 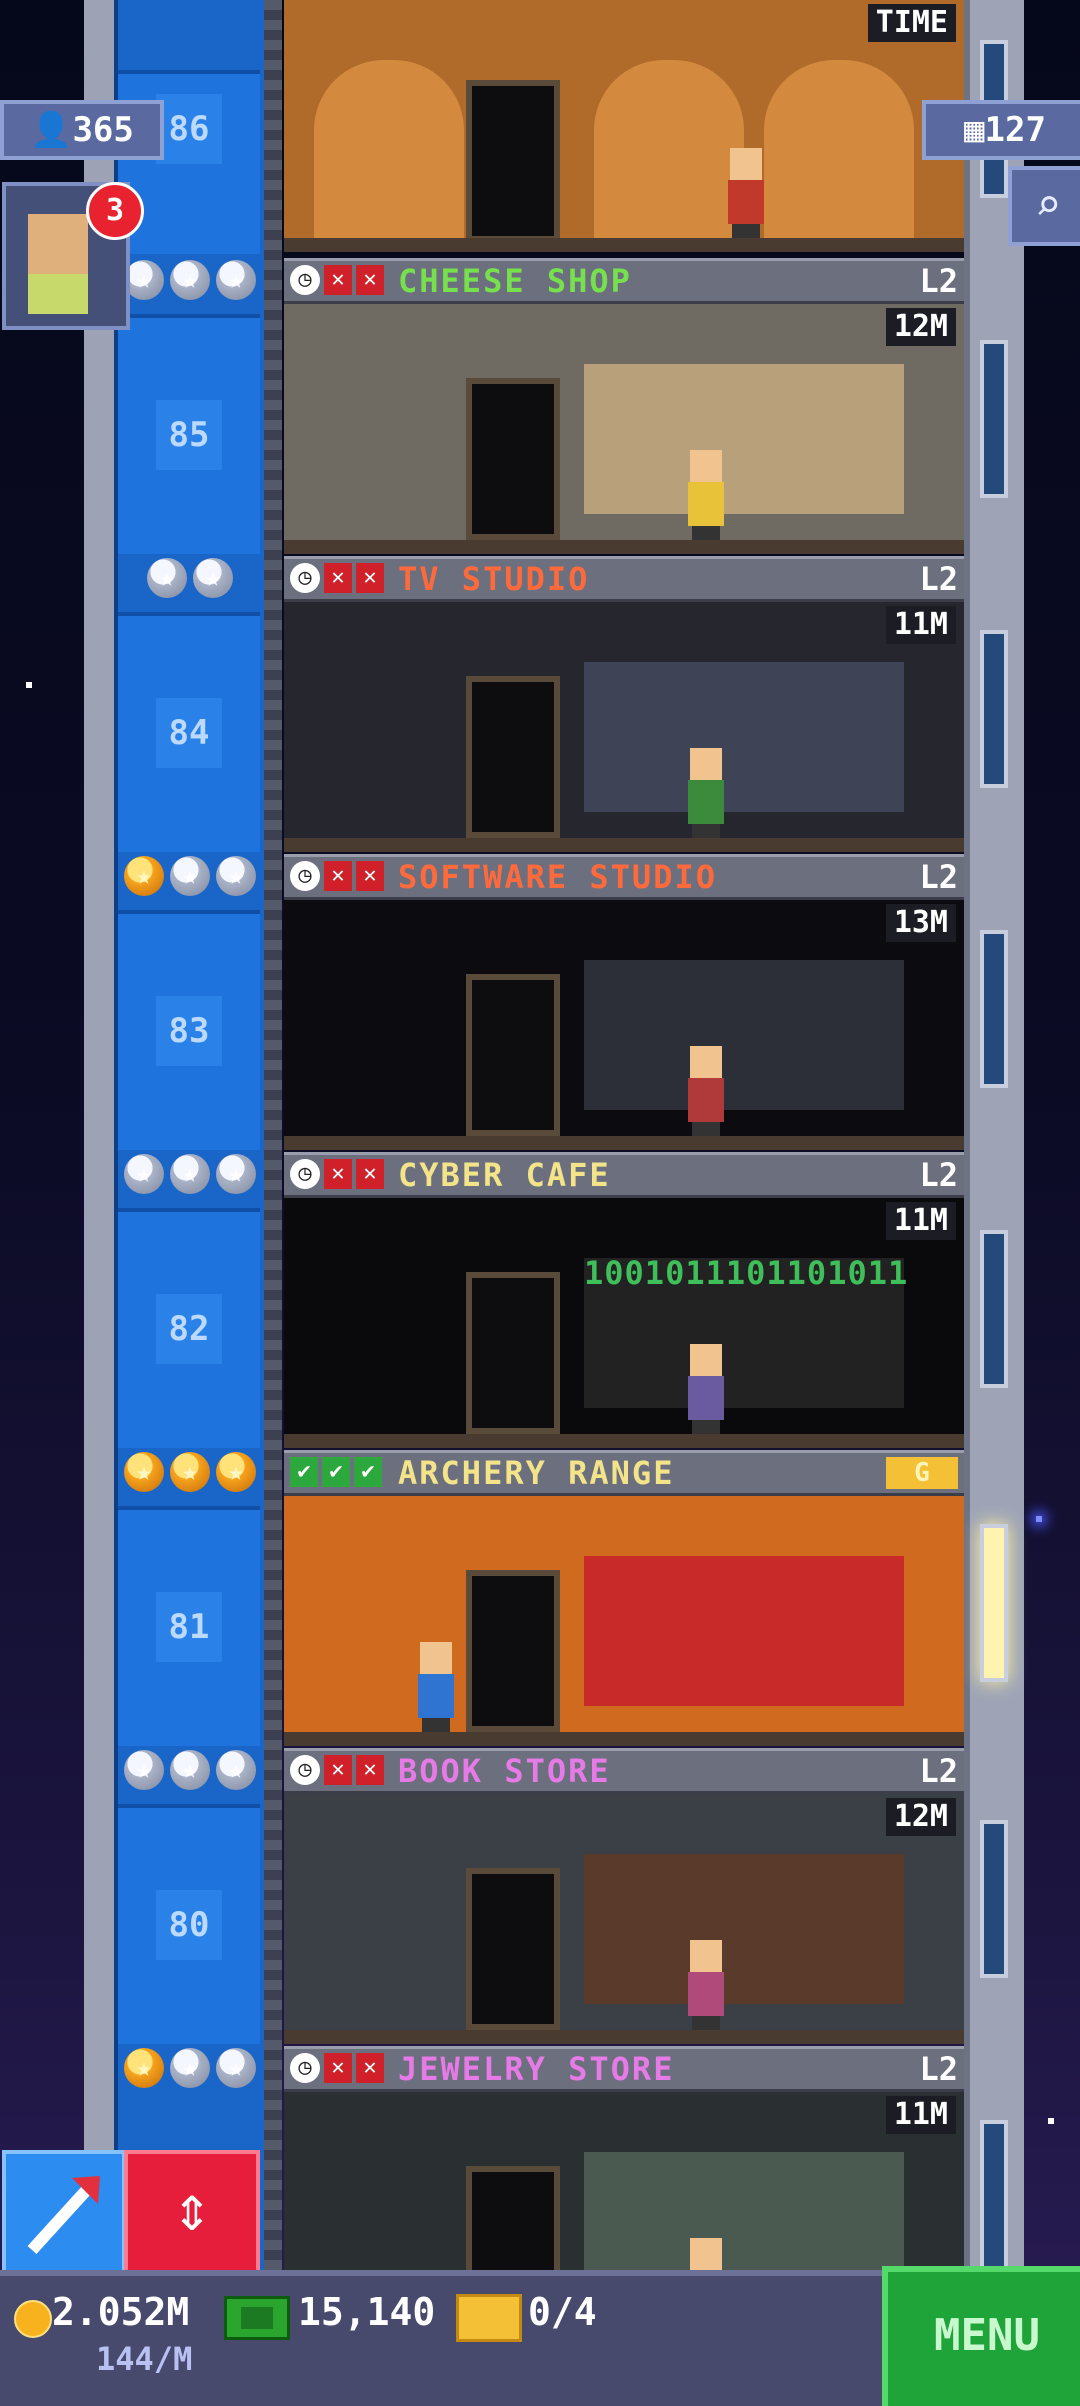 What do you see at coordinates (189, 1031) in the screenshot?
I see `floor-number: 83` at bounding box center [189, 1031].